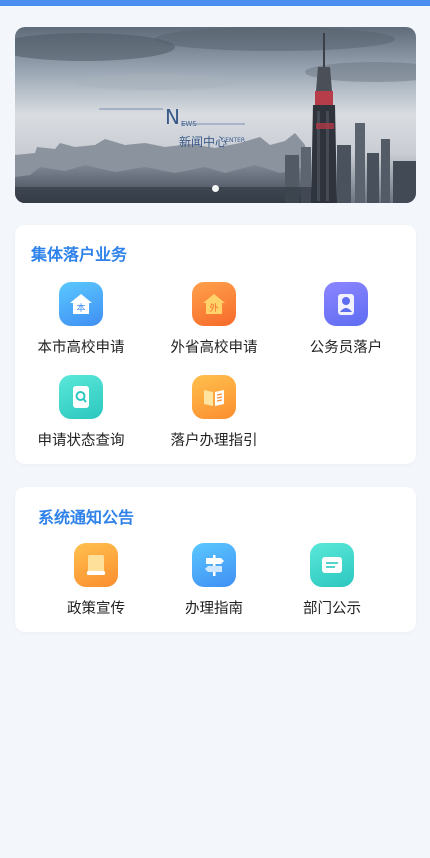 The width and height of the screenshot is (430, 858). I want to click on svg-text: 外, so click(213, 308).